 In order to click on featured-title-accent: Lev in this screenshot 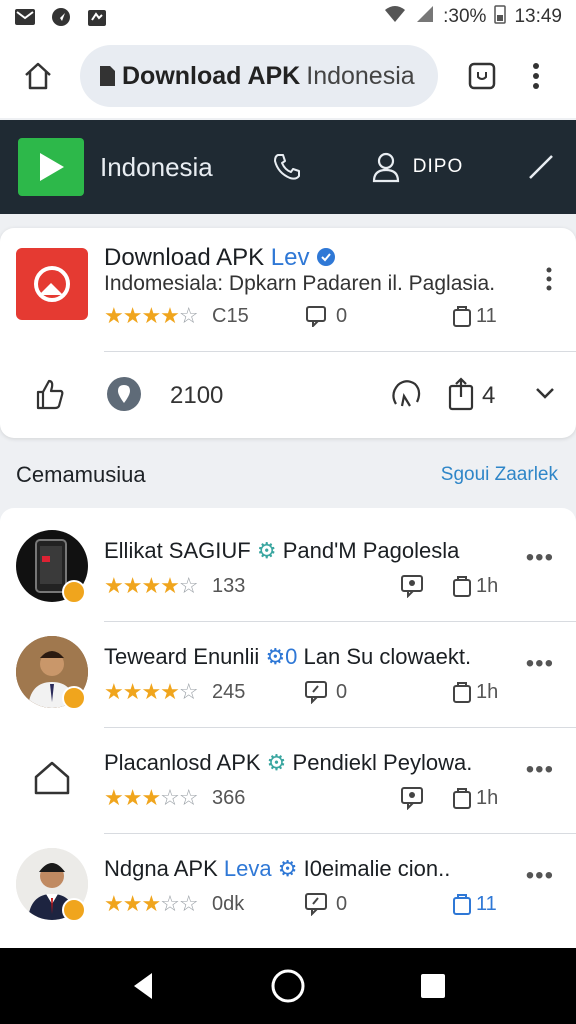, I will do `click(290, 257)`.